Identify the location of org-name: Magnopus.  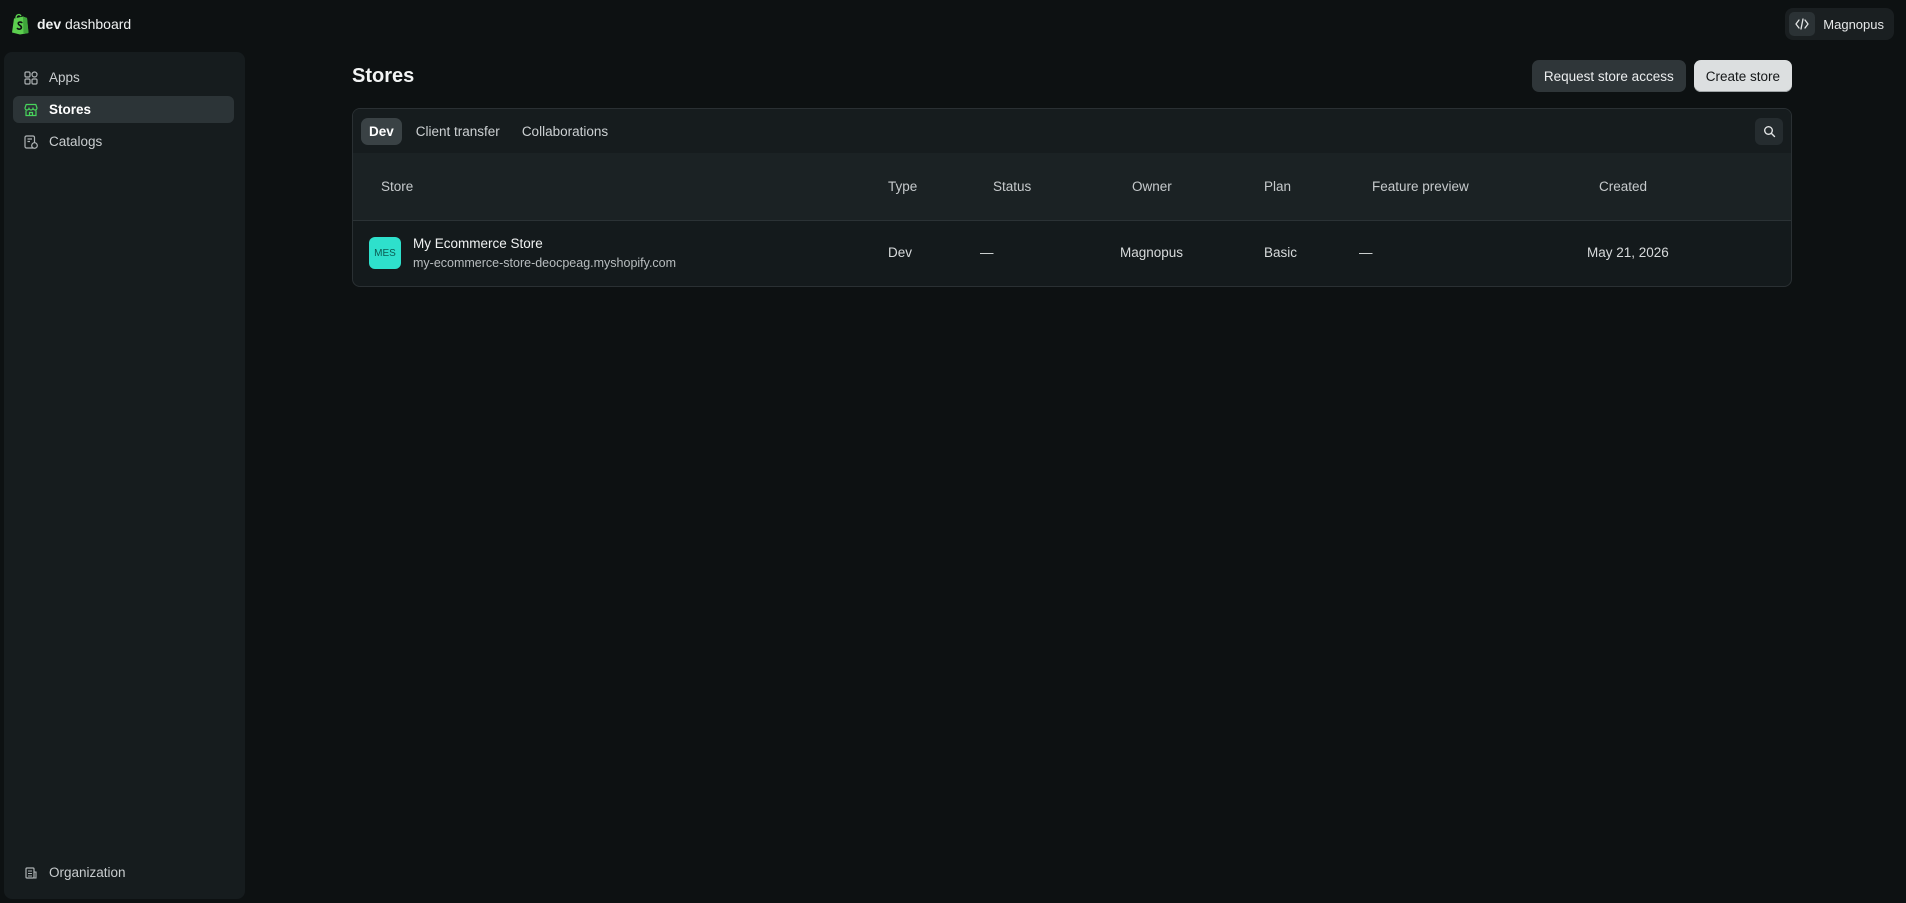
(1853, 24).